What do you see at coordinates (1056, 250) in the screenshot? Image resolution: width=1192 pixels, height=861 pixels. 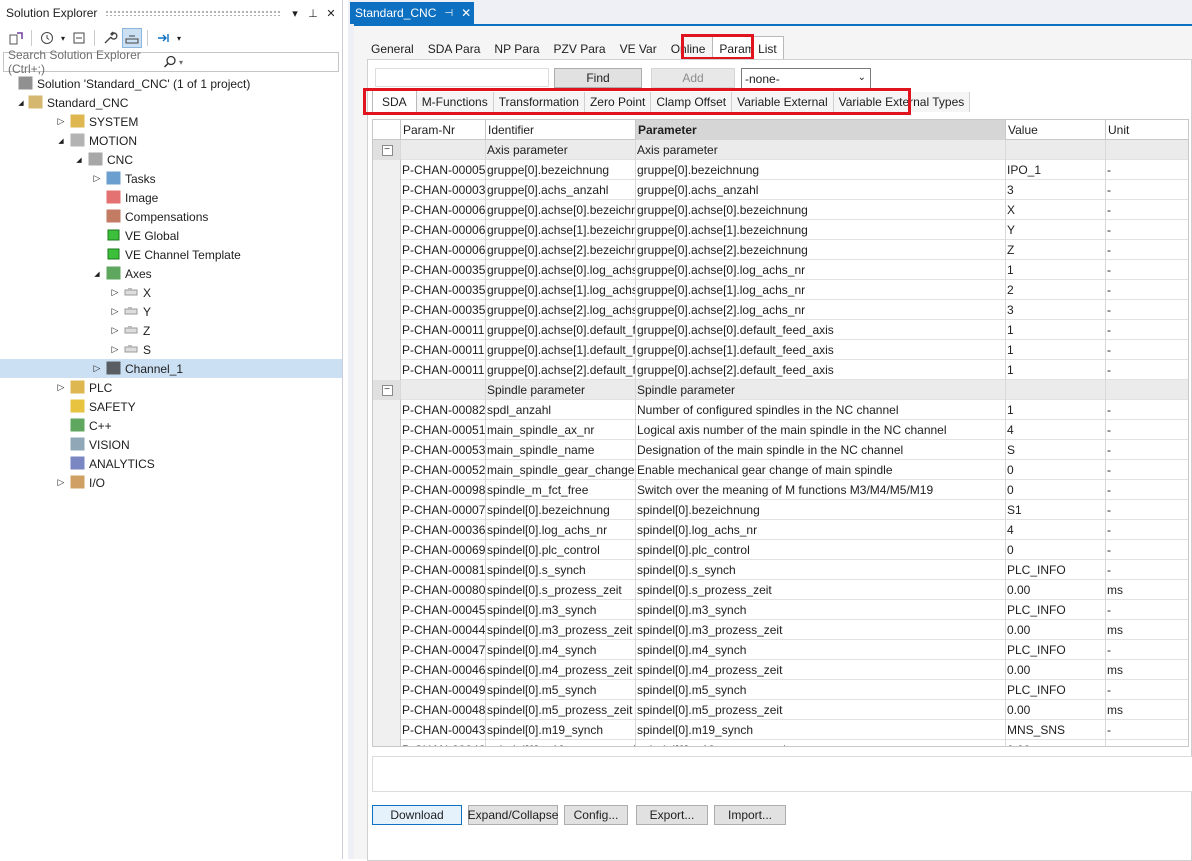 I see `cell-value: Z` at bounding box center [1056, 250].